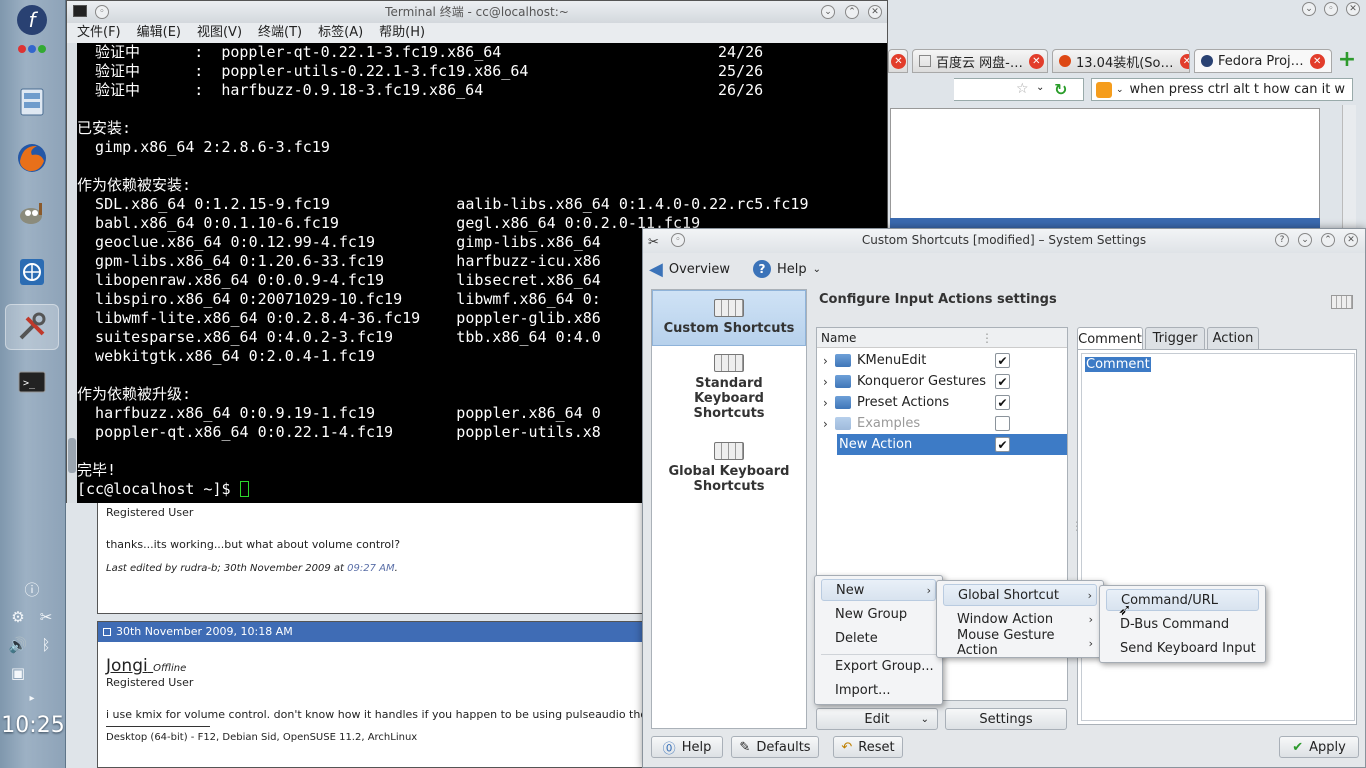 The width and height of the screenshot is (1366, 768). What do you see at coordinates (689, 269) in the screenshot?
I see `overview-button: ◀ Overview` at bounding box center [689, 269].